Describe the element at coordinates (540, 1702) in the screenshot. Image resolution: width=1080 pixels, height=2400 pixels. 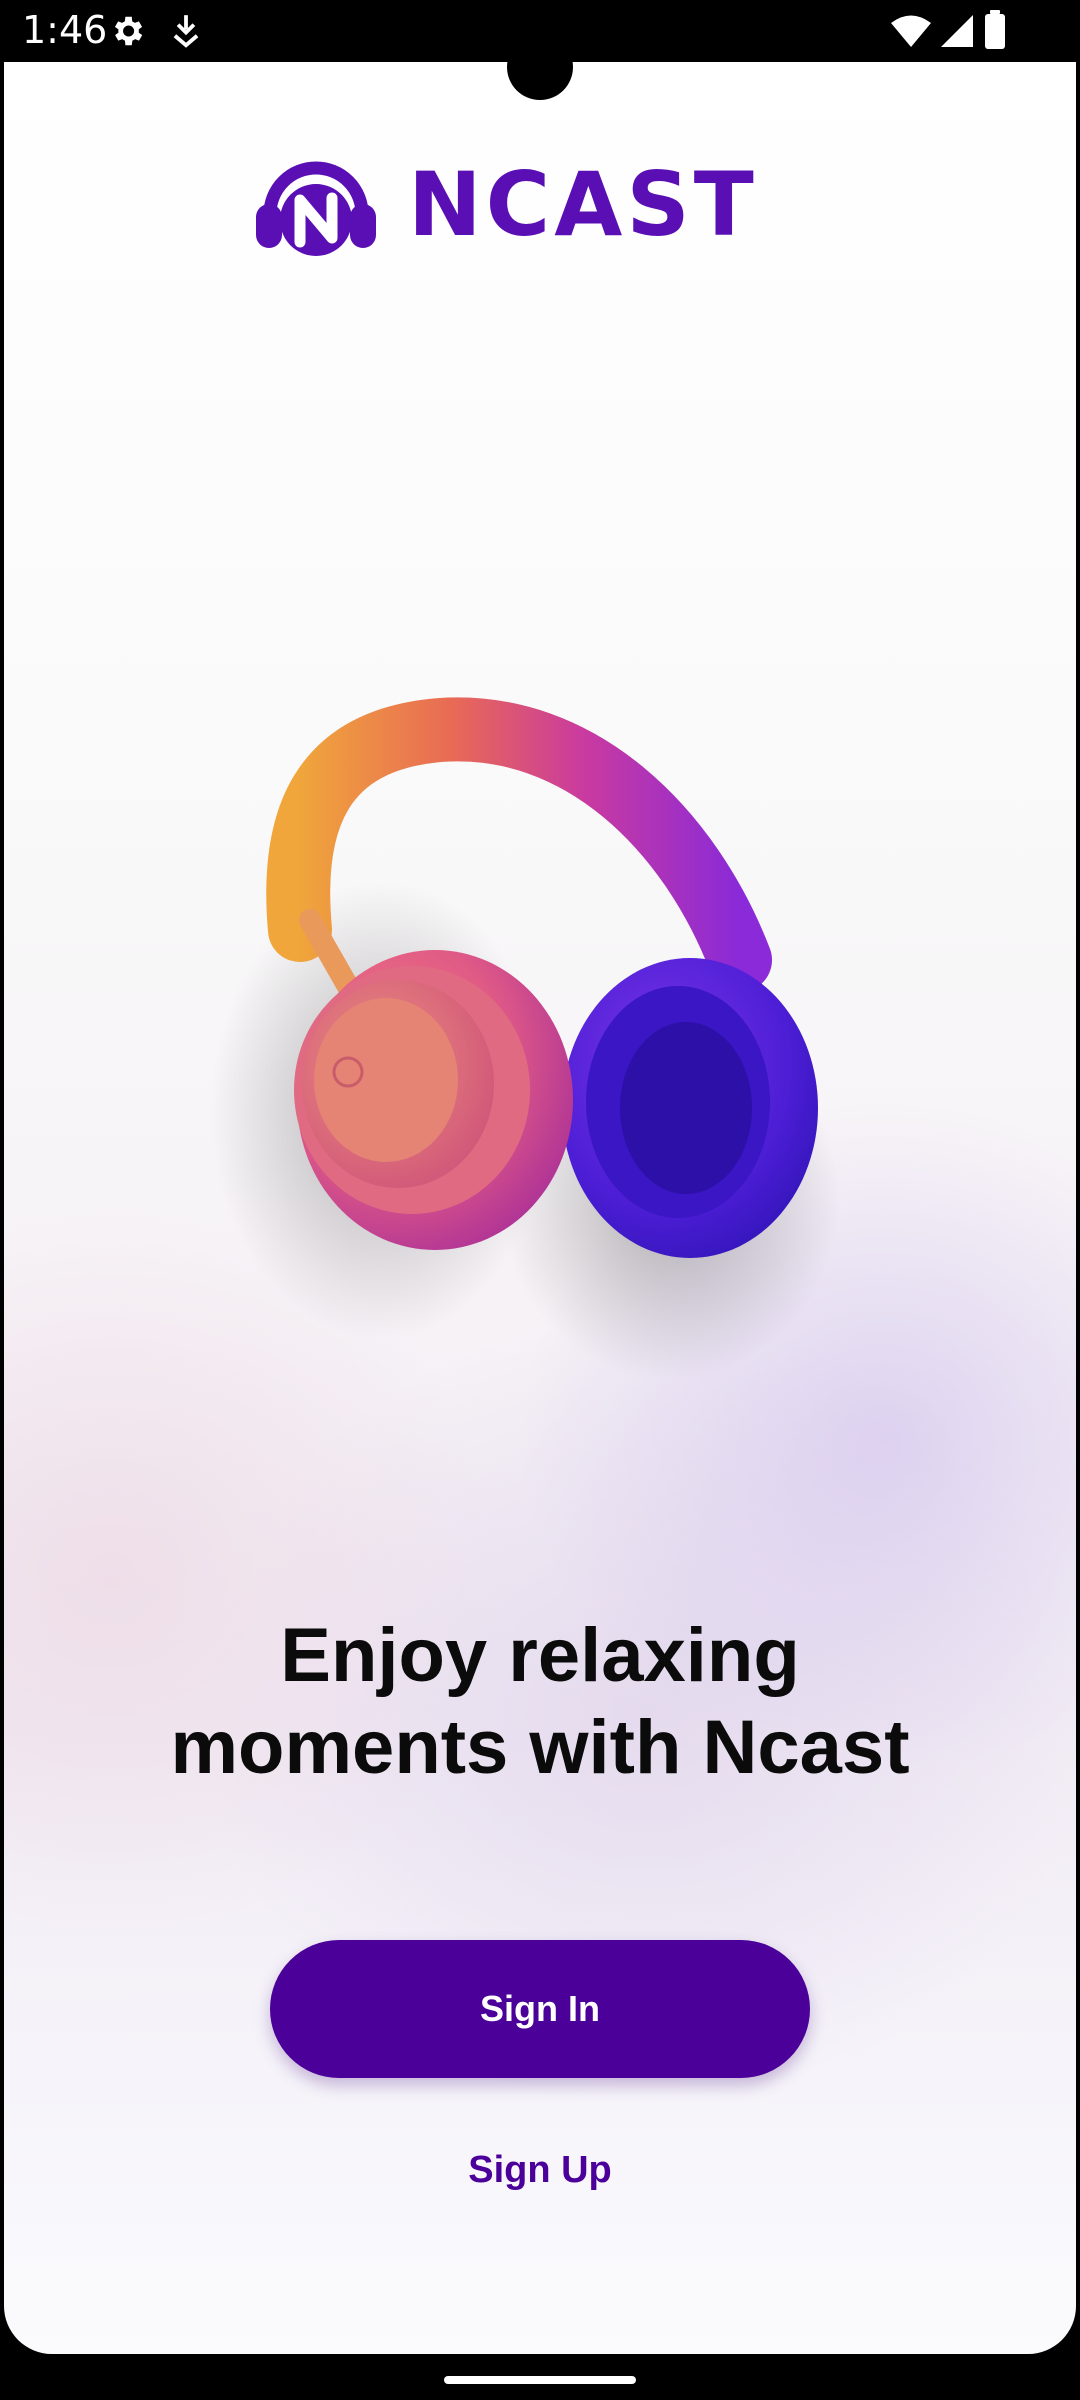
I see `welcome-headline: Enjoy relaxing moments with Ncast` at that location.